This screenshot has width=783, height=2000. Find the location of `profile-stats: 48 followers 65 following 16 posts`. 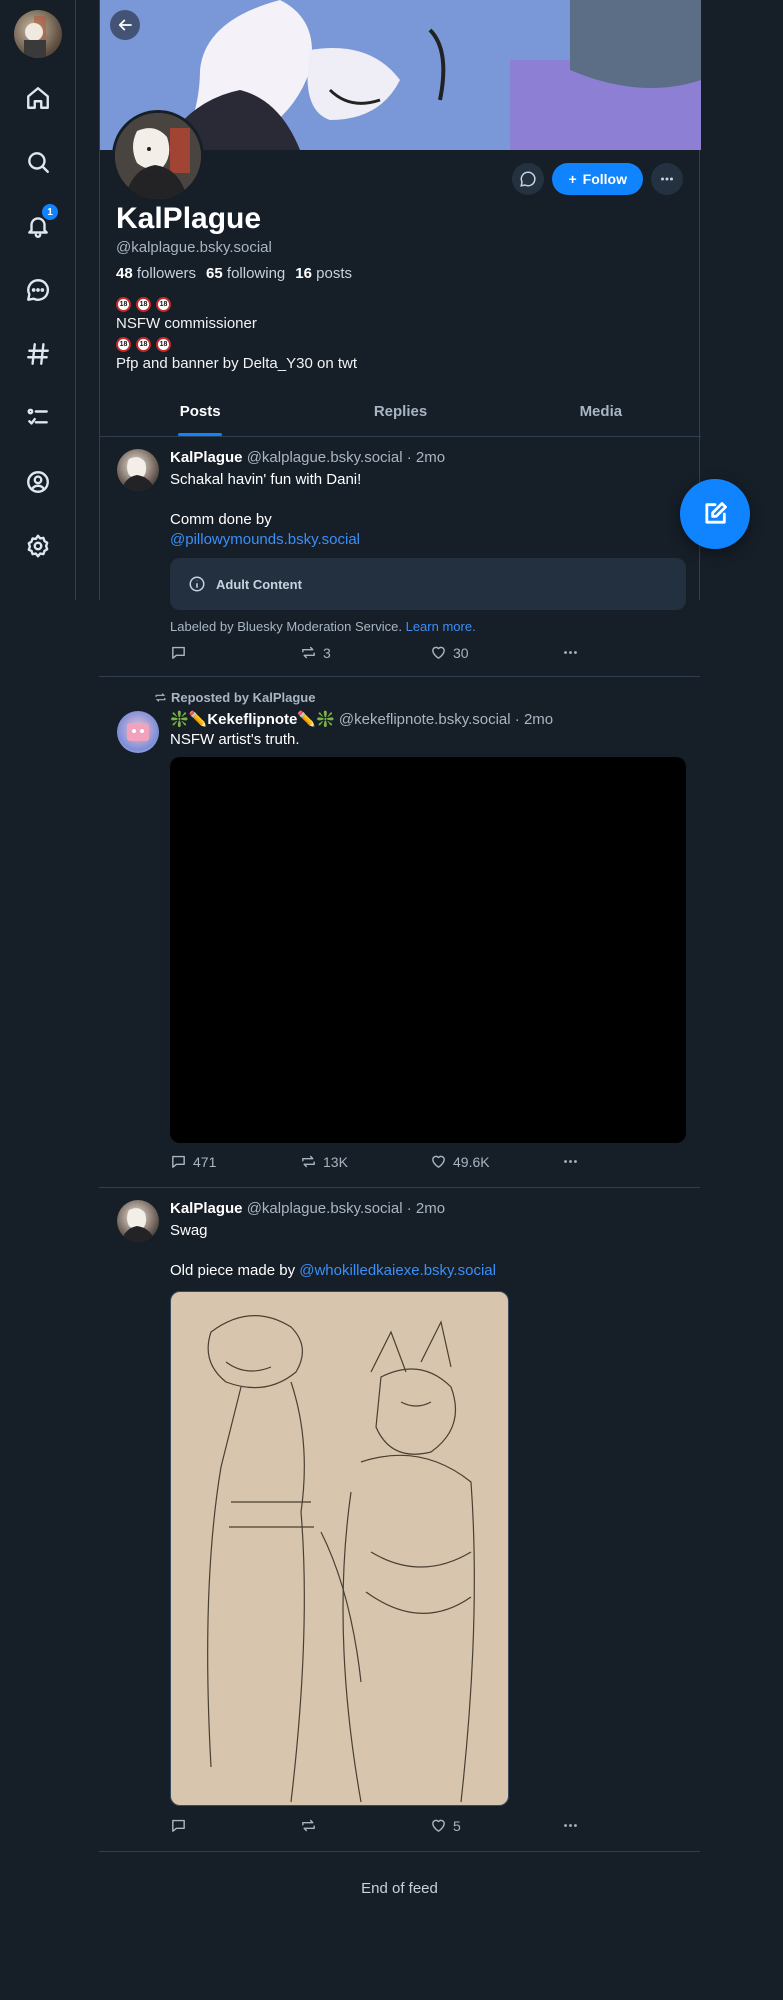

profile-stats: 48 followers 65 following 16 posts is located at coordinates (234, 273).